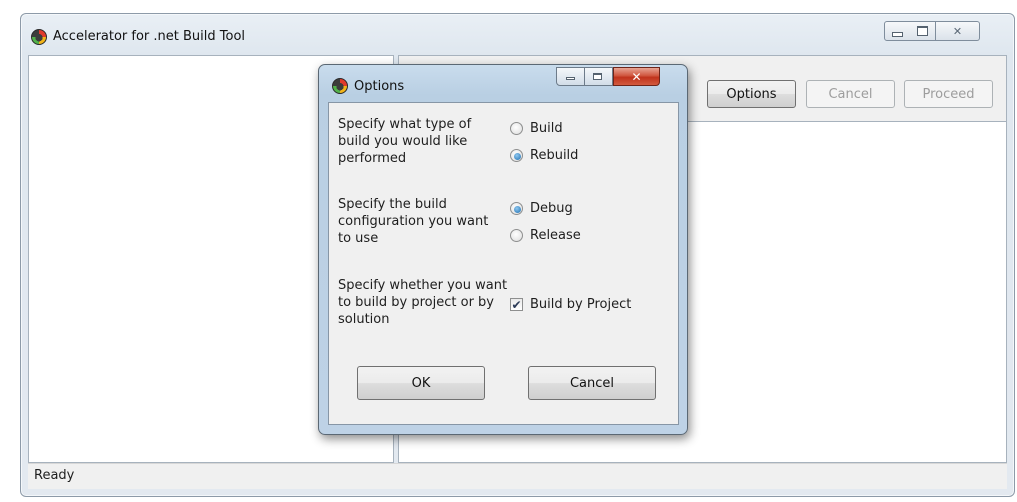 The height and width of the screenshot is (502, 1017). Describe the element at coordinates (421, 383) in the screenshot. I see `ok-button: OK` at that location.